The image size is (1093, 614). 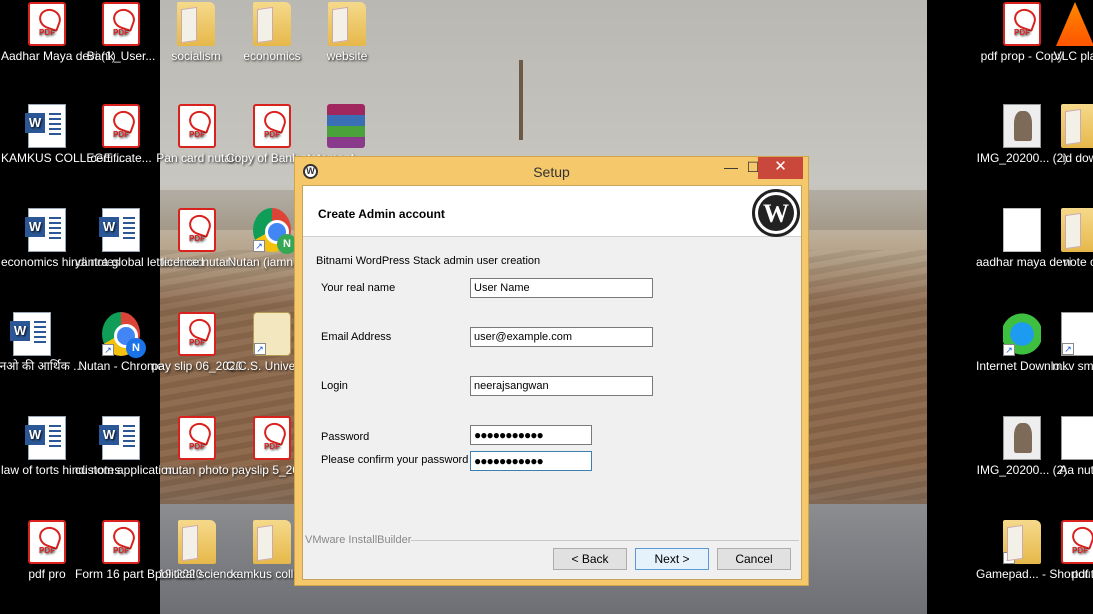 What do you see at coordinates (272, 334) in the screenshot?
I see `university-seal-icon: ↗` at bounding box center [272, 334].